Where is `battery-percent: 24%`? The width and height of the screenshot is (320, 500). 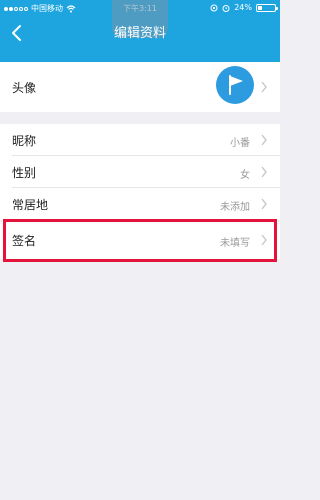
battery-percent: 24% is located at coordinates (243, 7).